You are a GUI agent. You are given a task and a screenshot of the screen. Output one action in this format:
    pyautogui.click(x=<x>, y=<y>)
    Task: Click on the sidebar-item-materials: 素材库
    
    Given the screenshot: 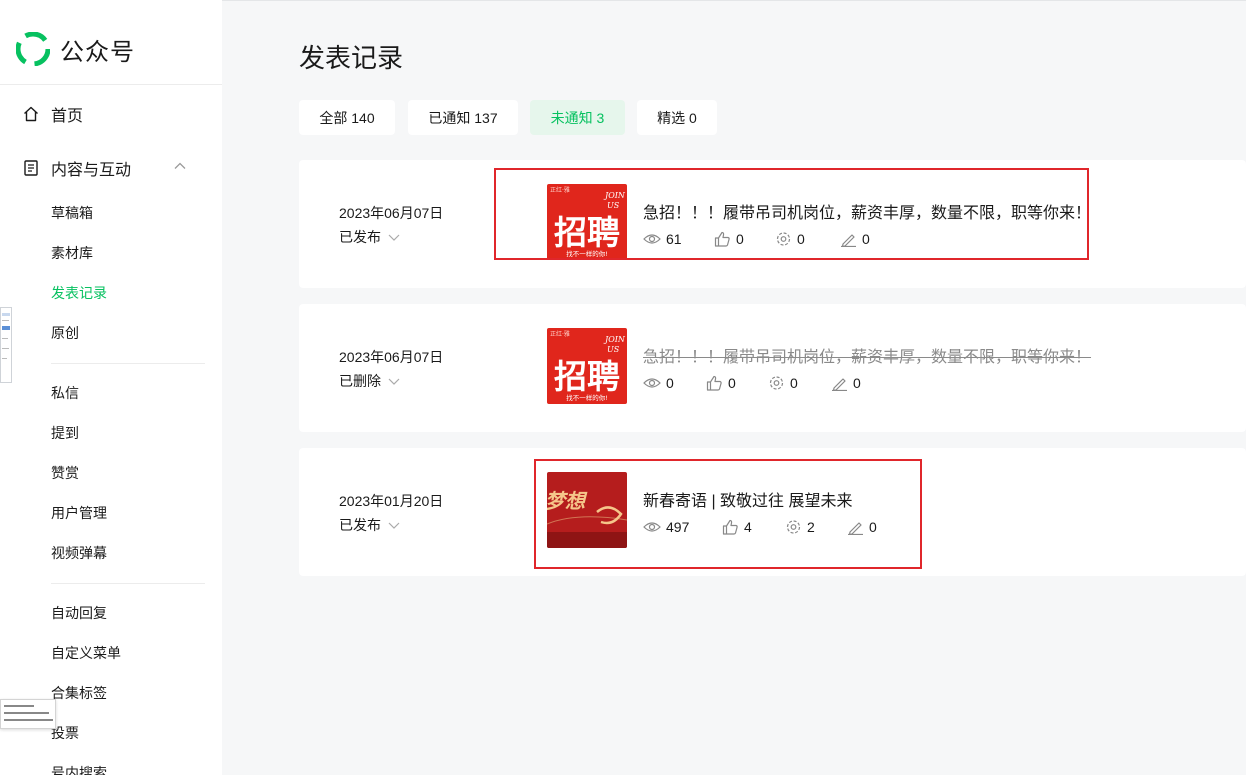 What is the action you would take?
    pyautogui.click(x=72, y=253)
    